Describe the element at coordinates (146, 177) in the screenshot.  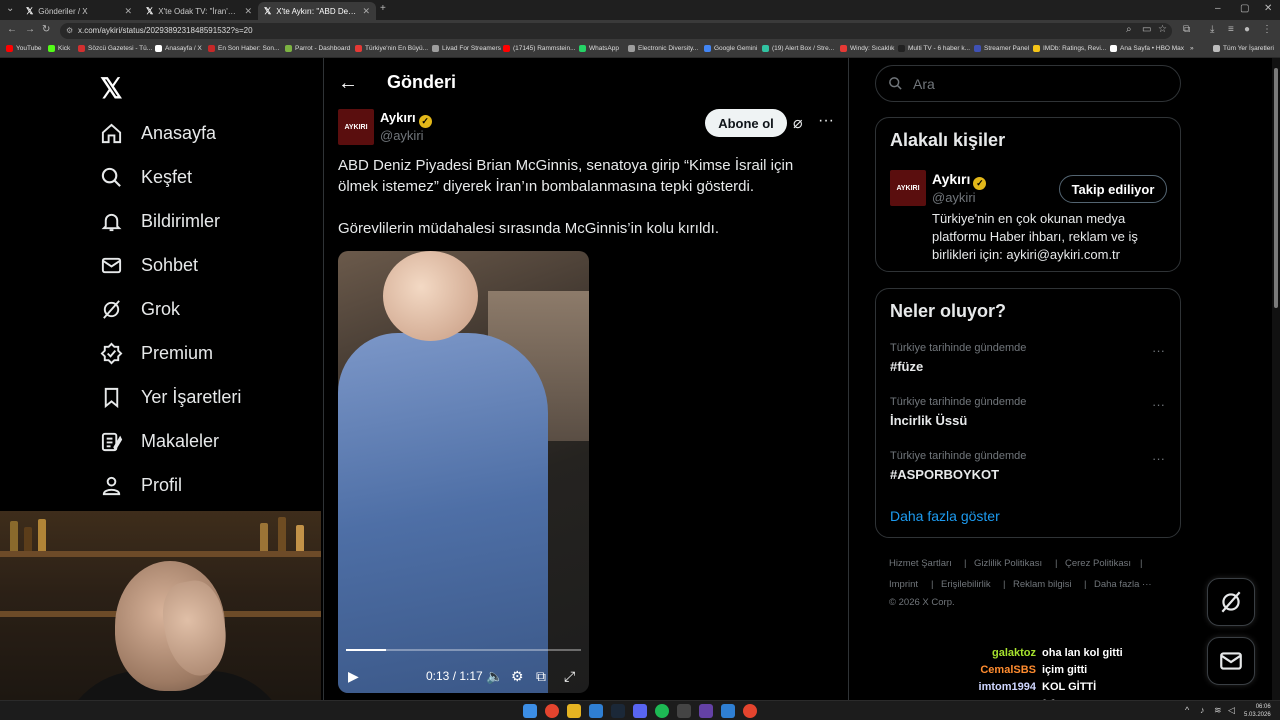
I see `sidebar-item-explore: Keşfet` at that location.